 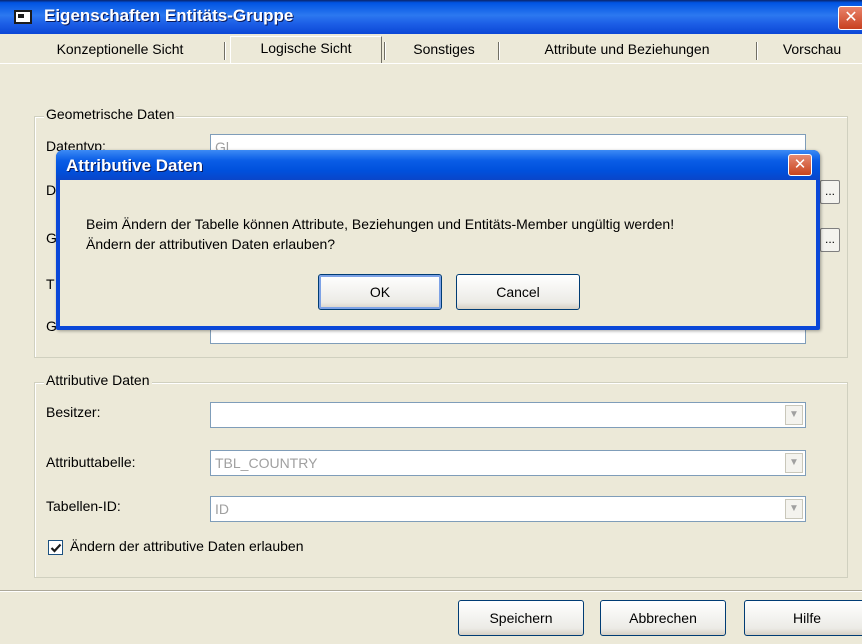 What do you see at coordinates (222, 509) in the screenshot?
I see `tabellen-id-value: ID` at bounding box center [222, 509].